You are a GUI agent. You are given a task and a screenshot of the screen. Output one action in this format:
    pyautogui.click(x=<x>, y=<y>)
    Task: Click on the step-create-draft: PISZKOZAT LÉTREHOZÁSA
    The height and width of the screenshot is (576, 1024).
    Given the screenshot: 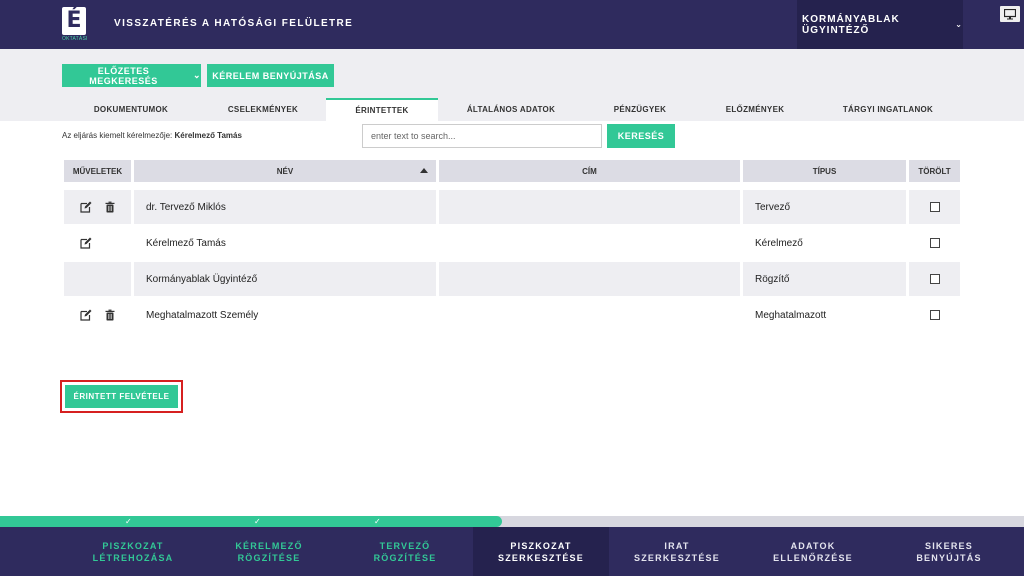 What is the action you would take?
    pyautogui.click(x=133, y=551)
    